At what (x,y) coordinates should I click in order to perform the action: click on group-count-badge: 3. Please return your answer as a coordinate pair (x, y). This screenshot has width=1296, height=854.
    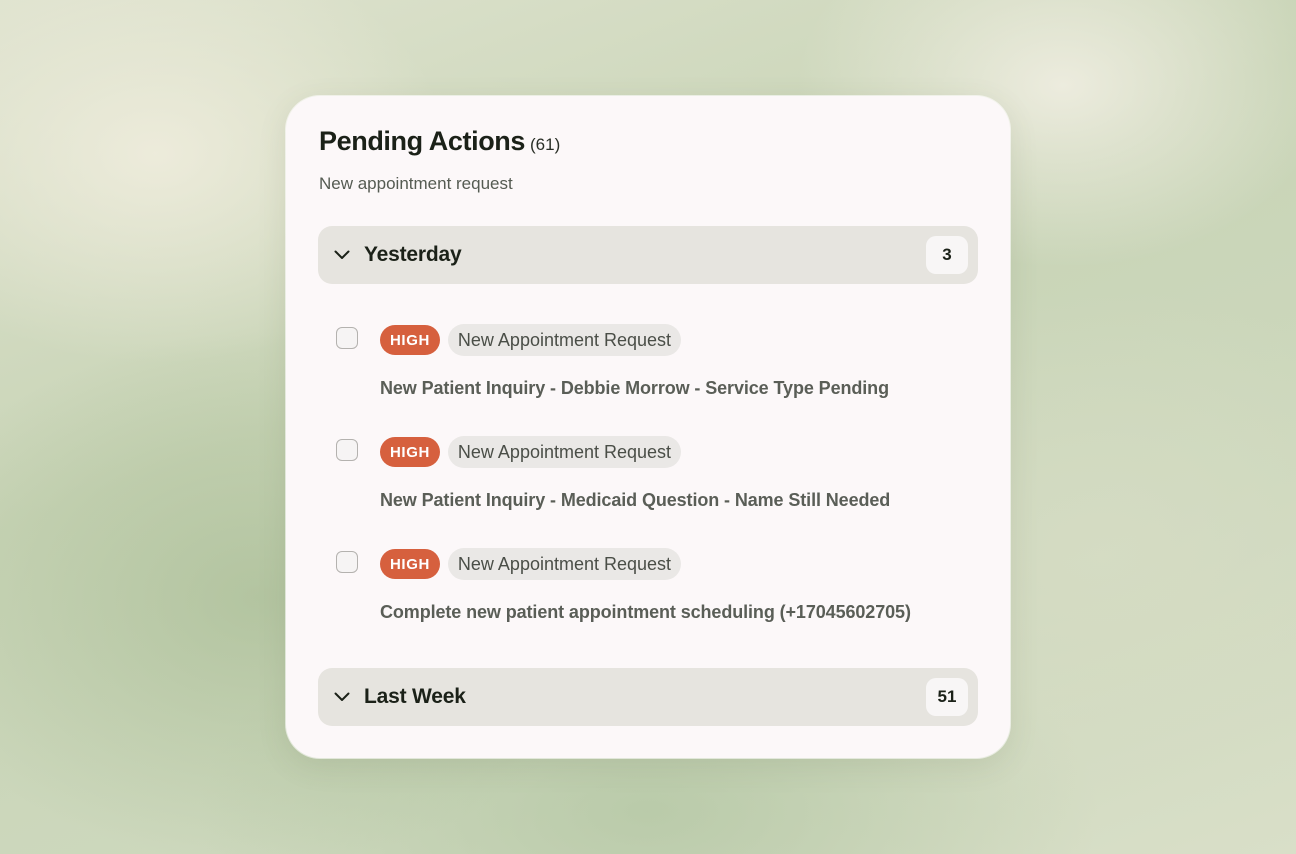
    Looking at the image, I should click on (947, 255).